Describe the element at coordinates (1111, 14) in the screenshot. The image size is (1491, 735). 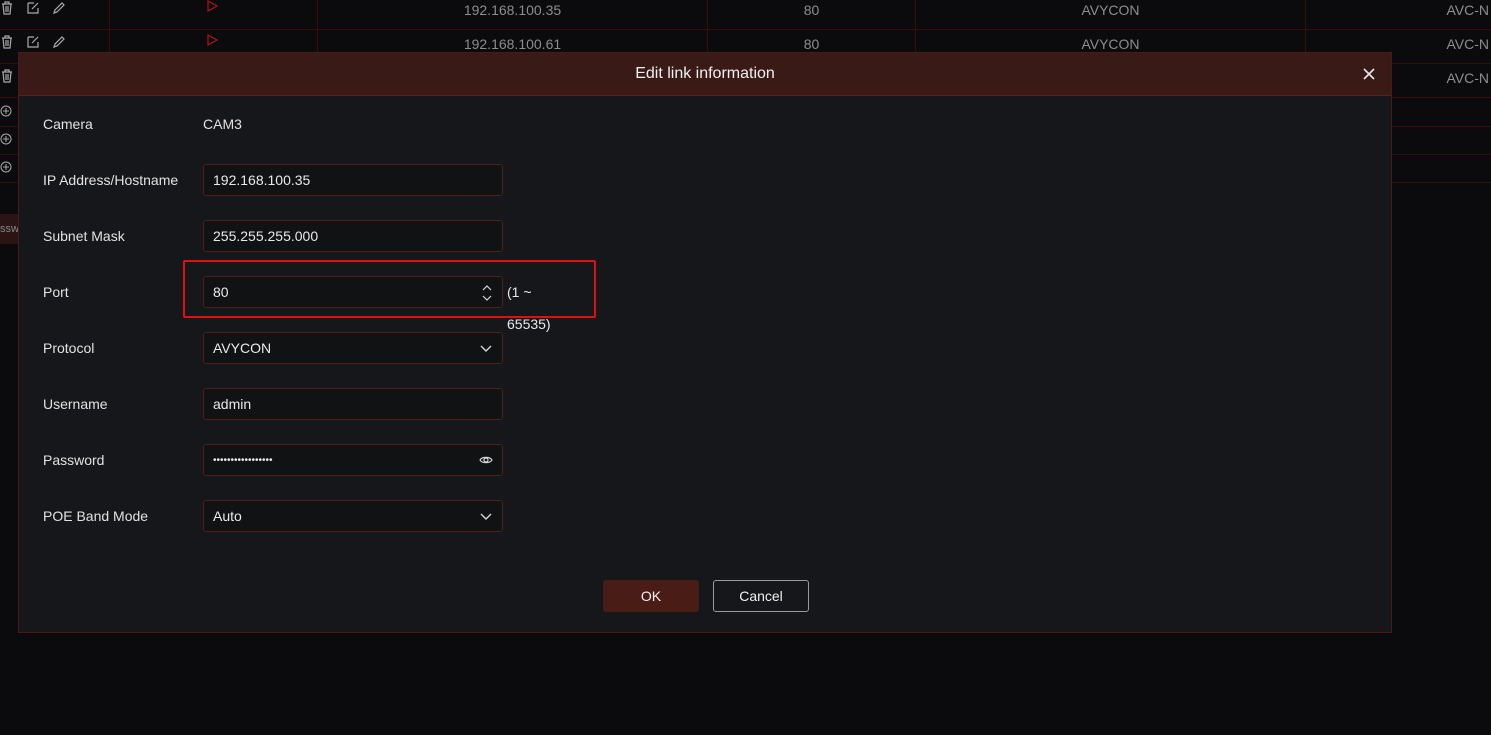
I see `table-cell-protocol: AVYCON` at that location.